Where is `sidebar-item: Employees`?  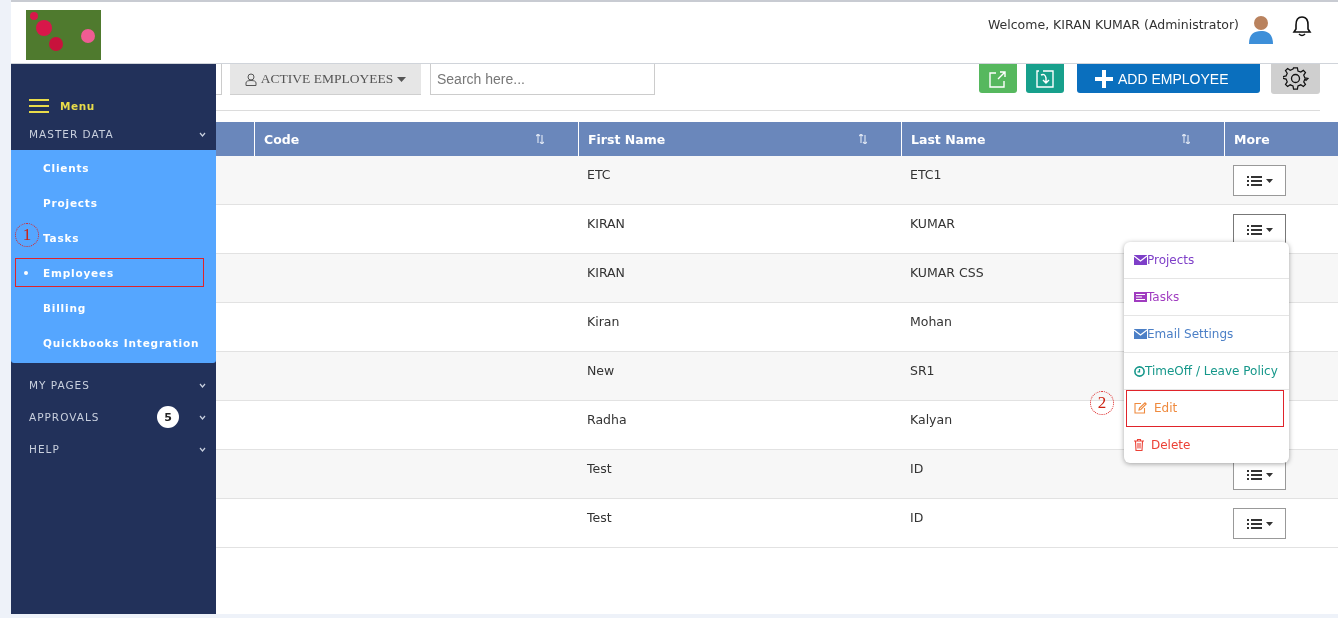
sidebar-item: Employees is located at coordinates (109, 272).